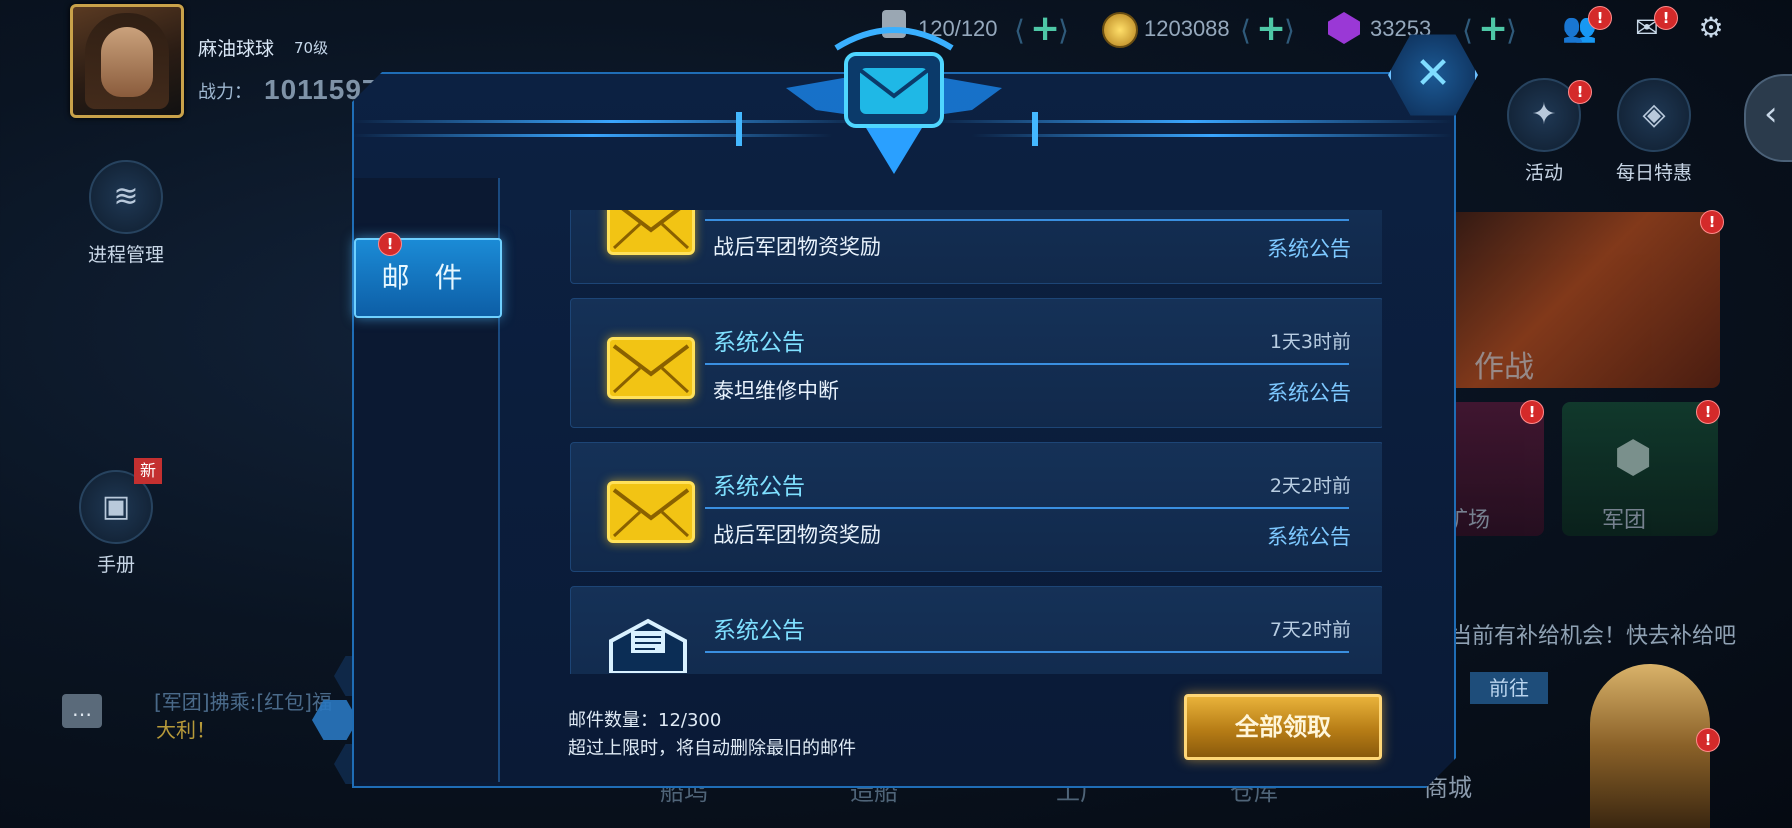 The width and height of the screenshot is (1792, 828). What do you see at coordinates (1310, 486) in the screenshot?
I see `mail-time: 2天2时前` at bounding box center [1310, 486].